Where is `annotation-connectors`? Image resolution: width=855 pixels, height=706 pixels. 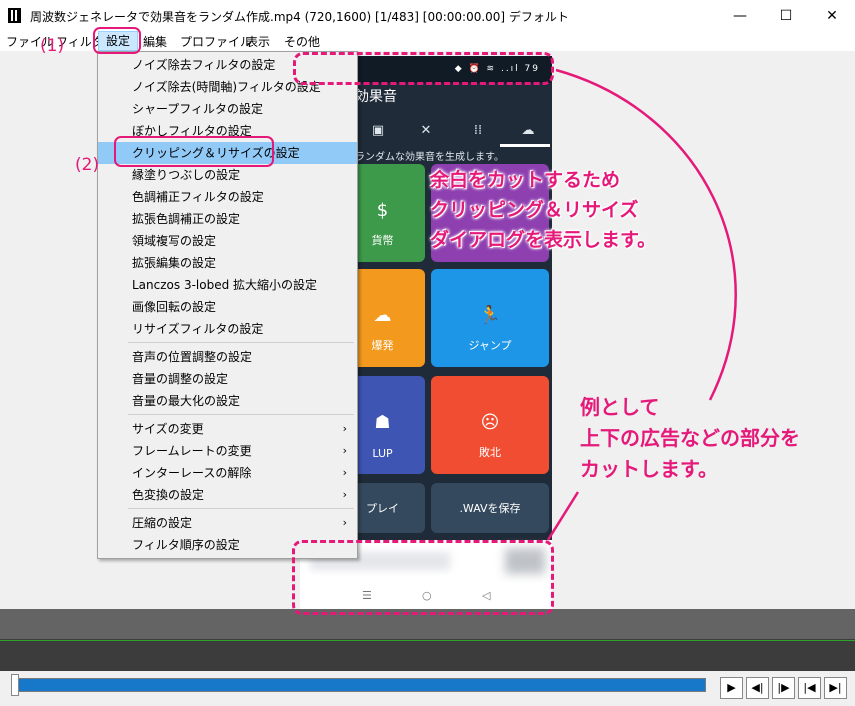 annotation-connectors is located at coordinates (641, 304).